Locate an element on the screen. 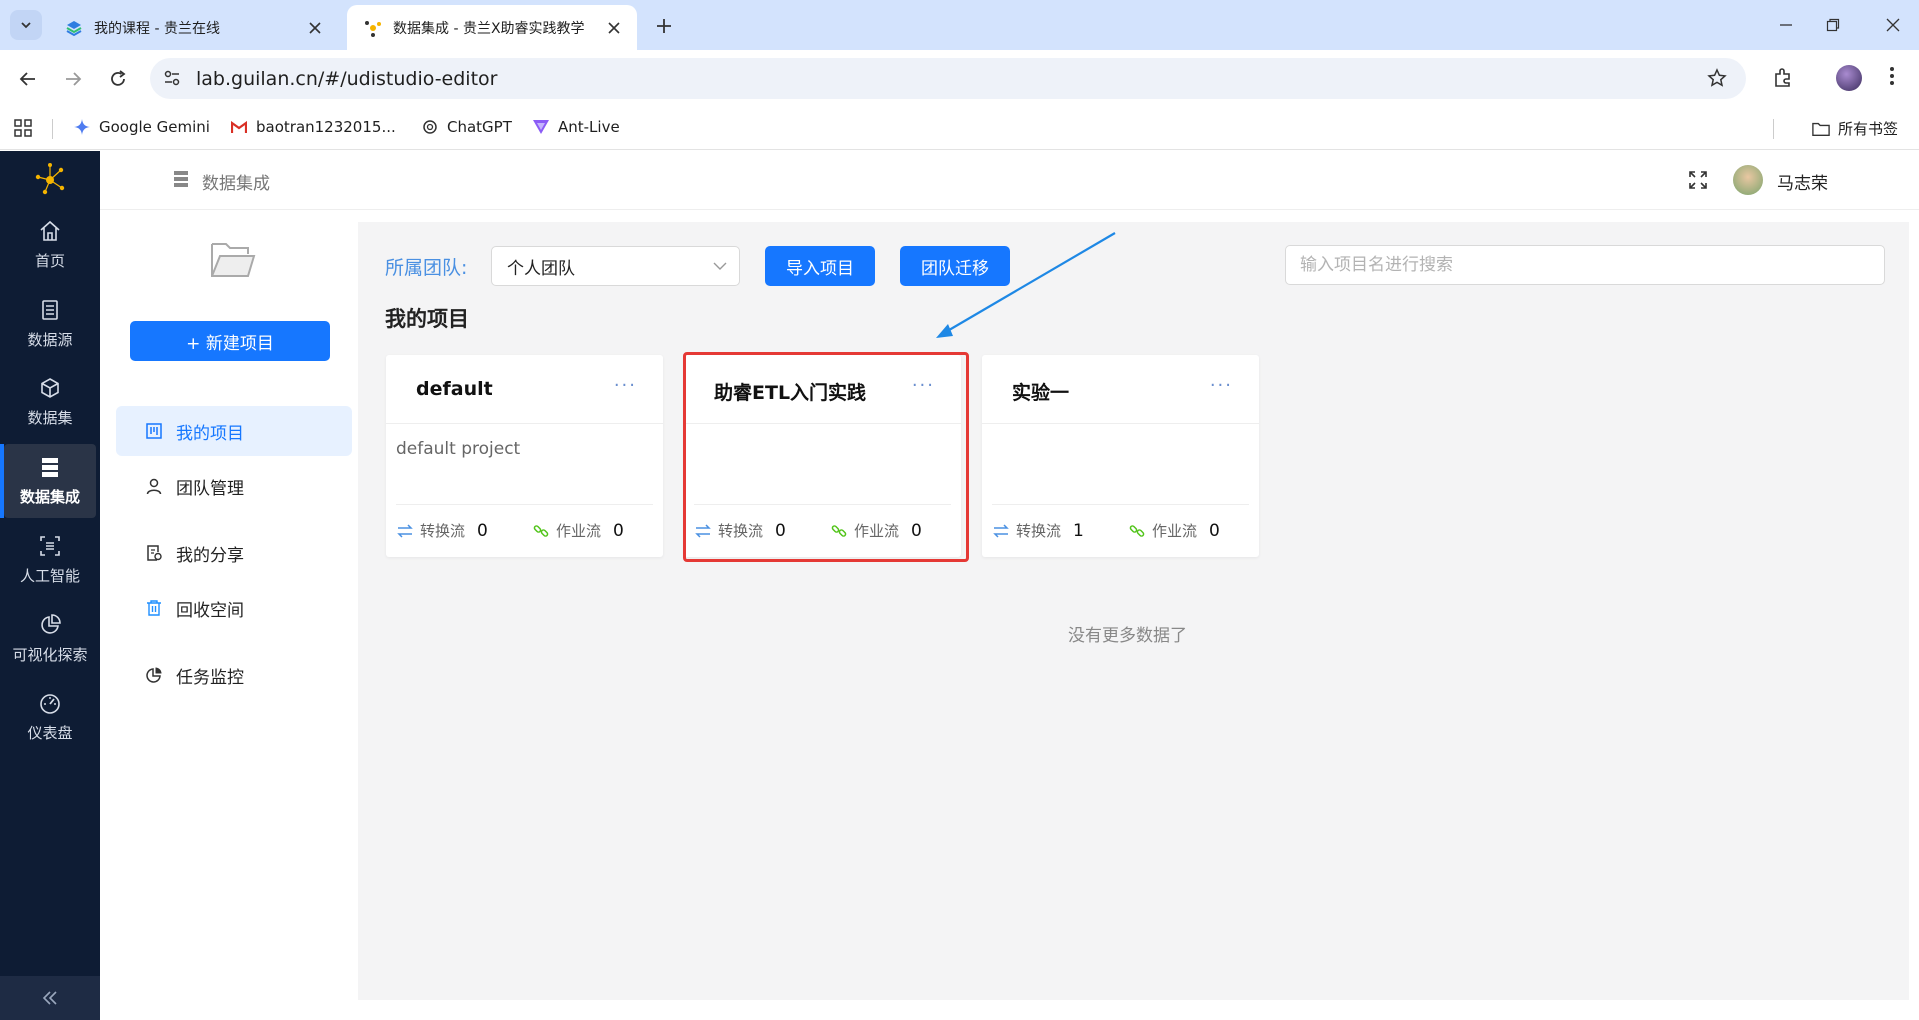 The height and width of the screenshot is (1020, 1919). app-header: 数据集成 马志荣 is located at coordinates (1009, 180).